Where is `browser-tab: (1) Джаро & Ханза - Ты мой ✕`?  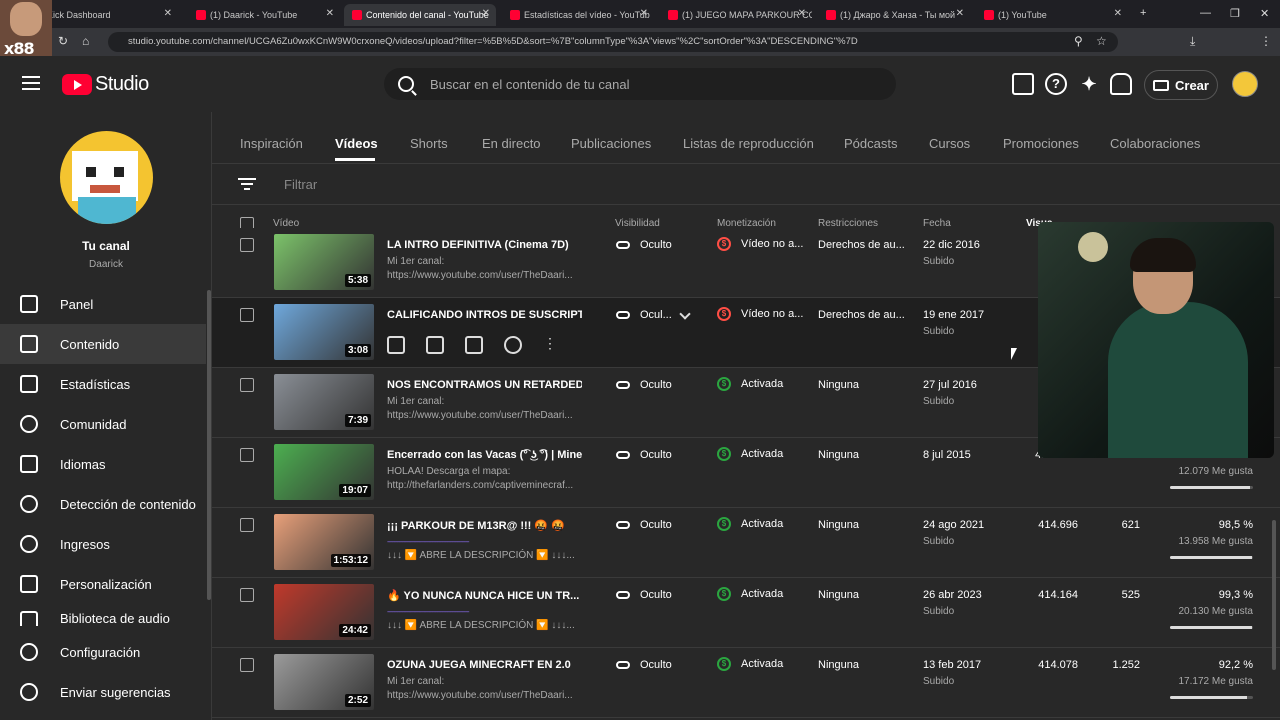
browser-tab: (1) Джаро & Ханза - Ты мой ✕ is located at coordinates (894, 15).